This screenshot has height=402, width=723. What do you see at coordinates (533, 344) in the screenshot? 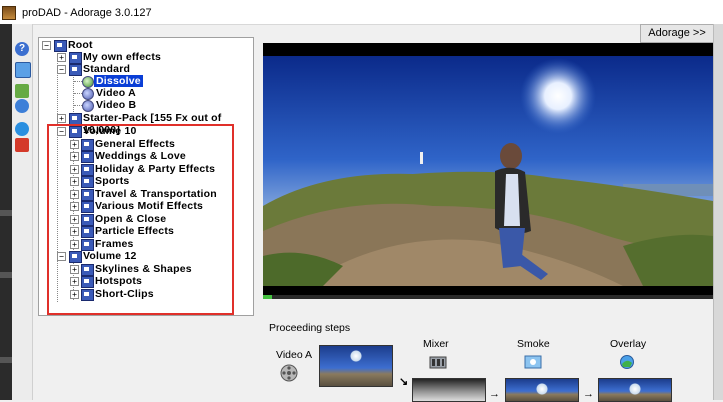
I see `step-label-smoke: Smoke` at bounding box center [533, 344].